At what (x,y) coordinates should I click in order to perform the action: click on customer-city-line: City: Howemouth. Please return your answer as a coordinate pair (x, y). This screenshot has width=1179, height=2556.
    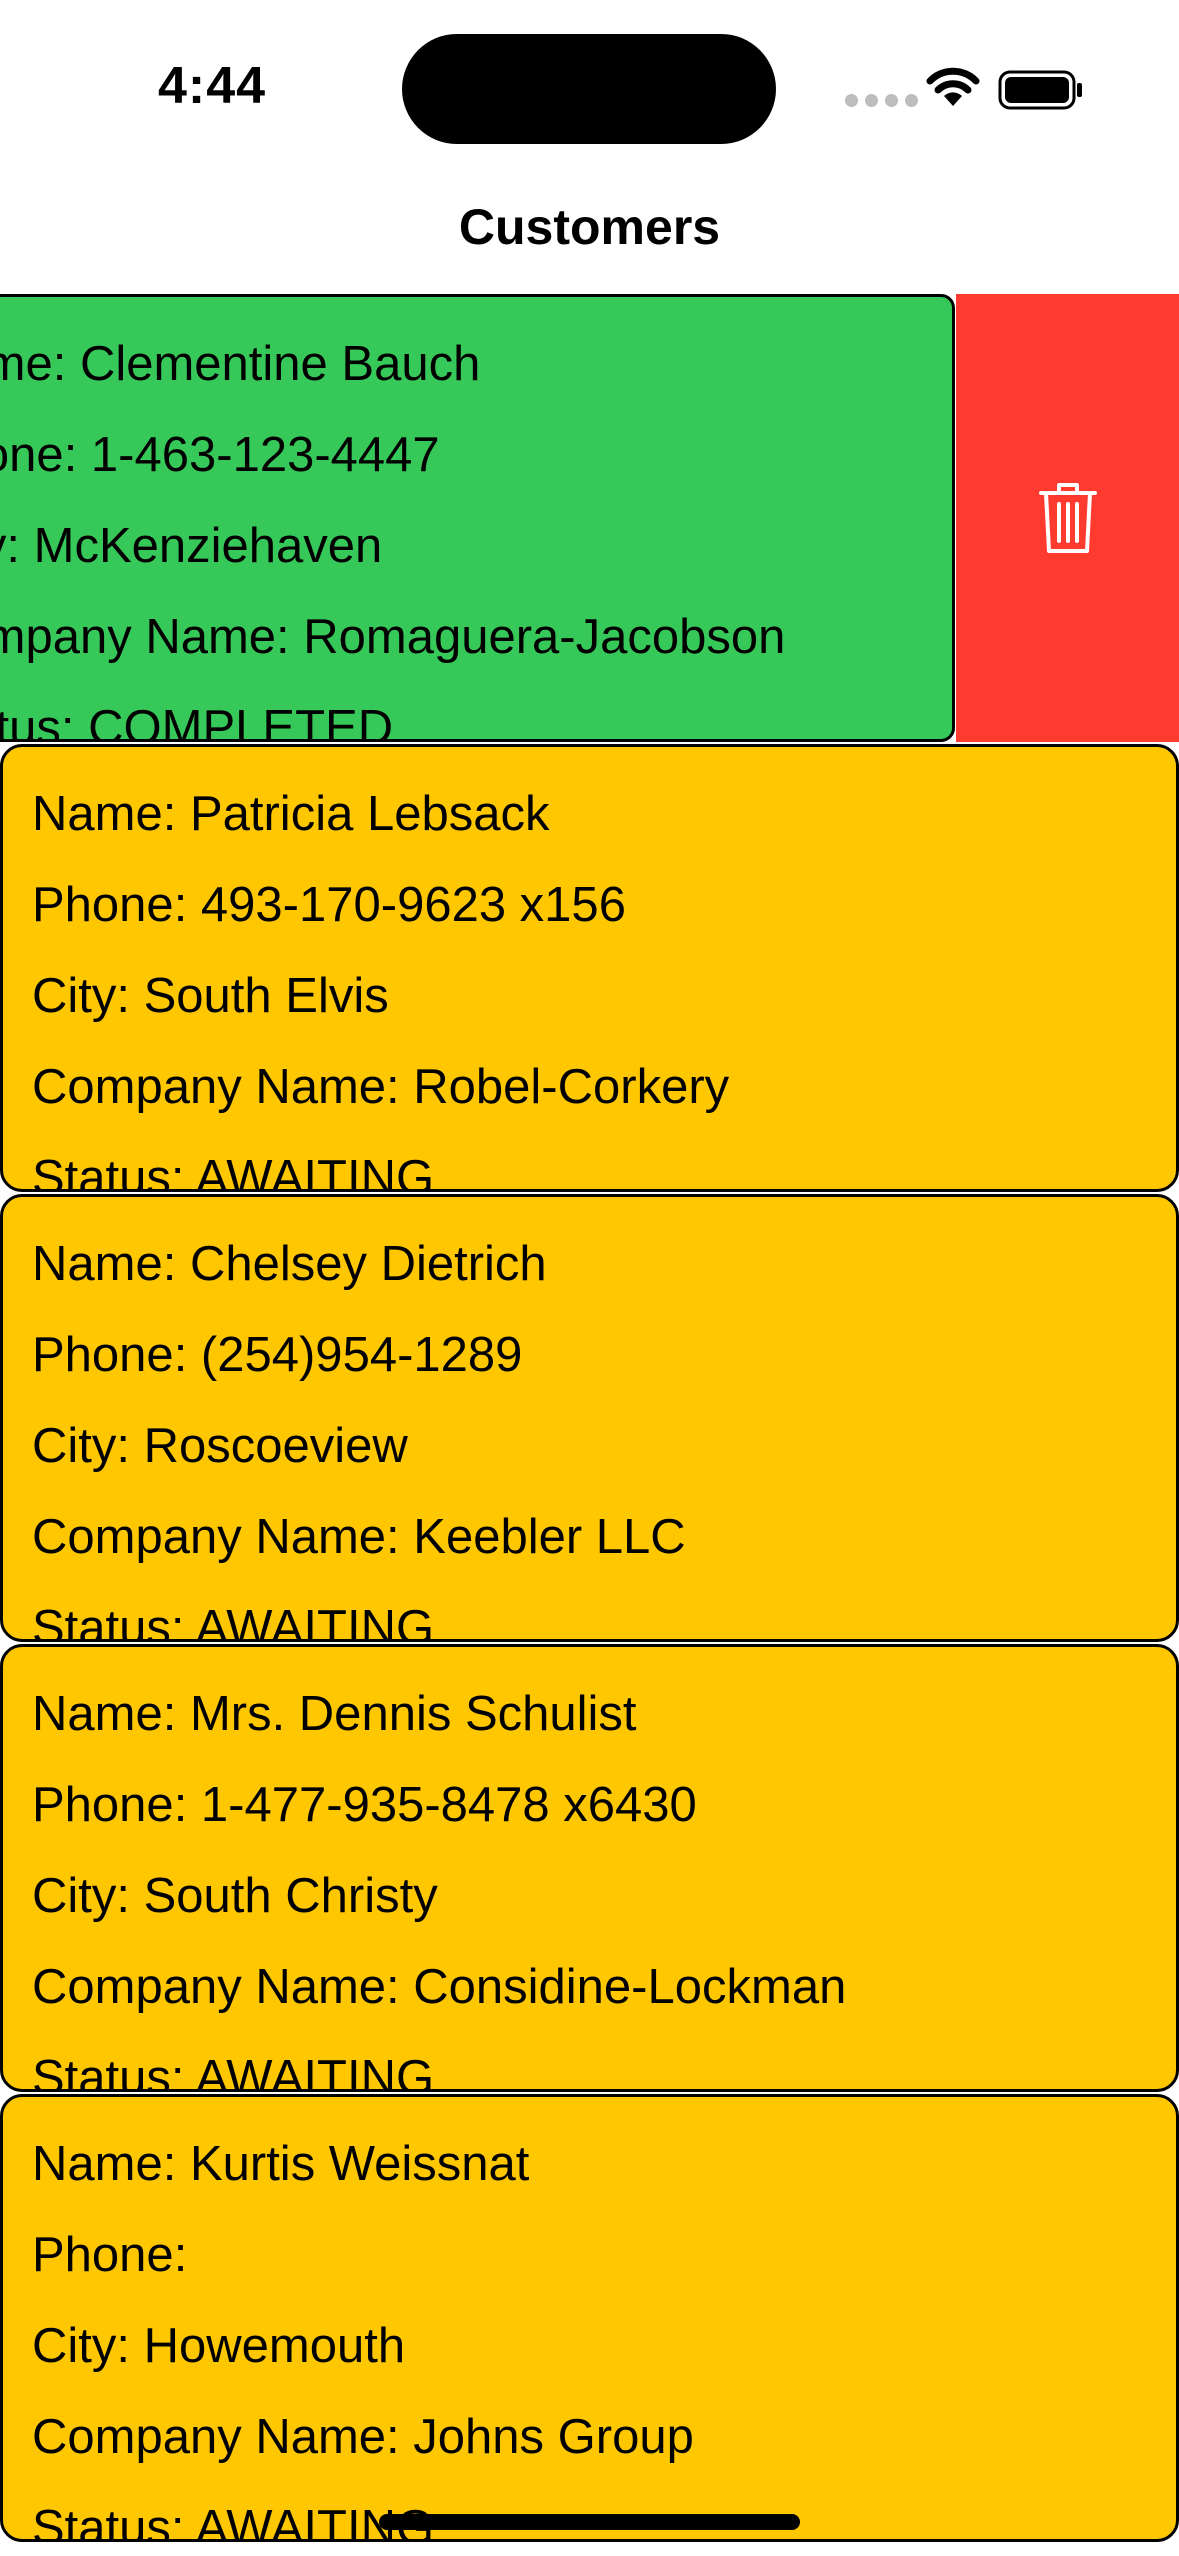
    Looking at the image, I should click on (219, 2346).